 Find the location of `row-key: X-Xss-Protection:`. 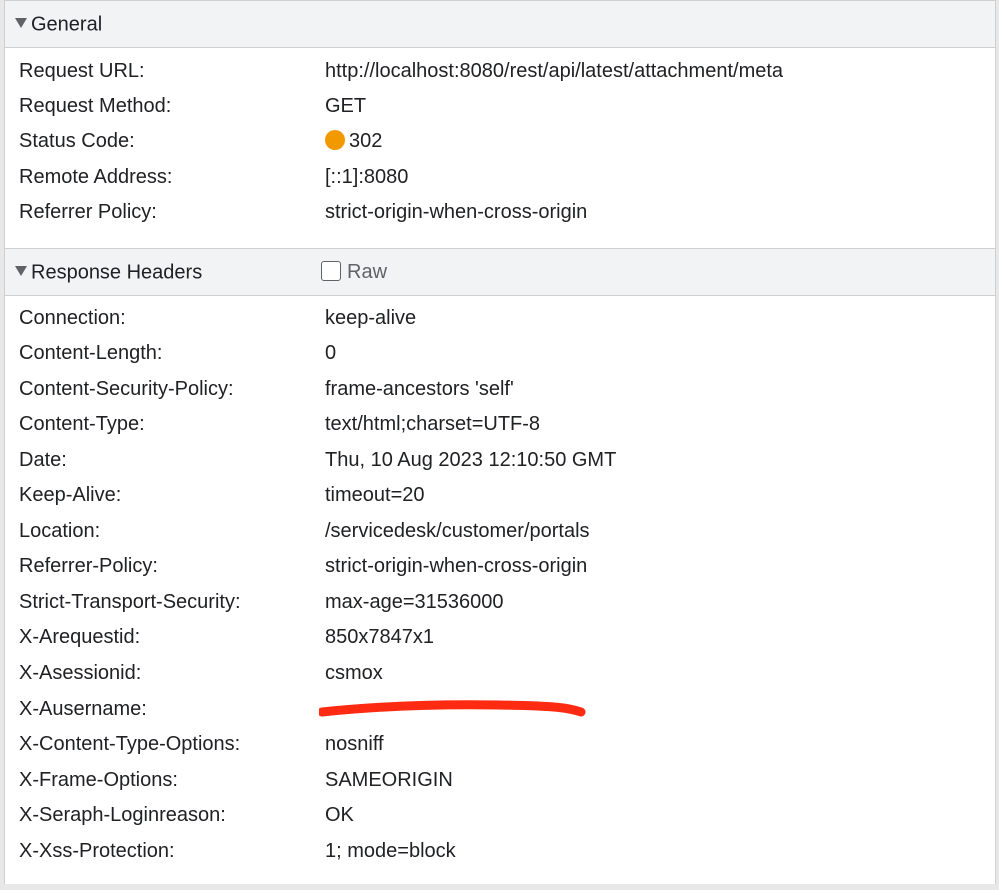

row-key: X-Xss-Protection: is located at coordinates (97, 851).